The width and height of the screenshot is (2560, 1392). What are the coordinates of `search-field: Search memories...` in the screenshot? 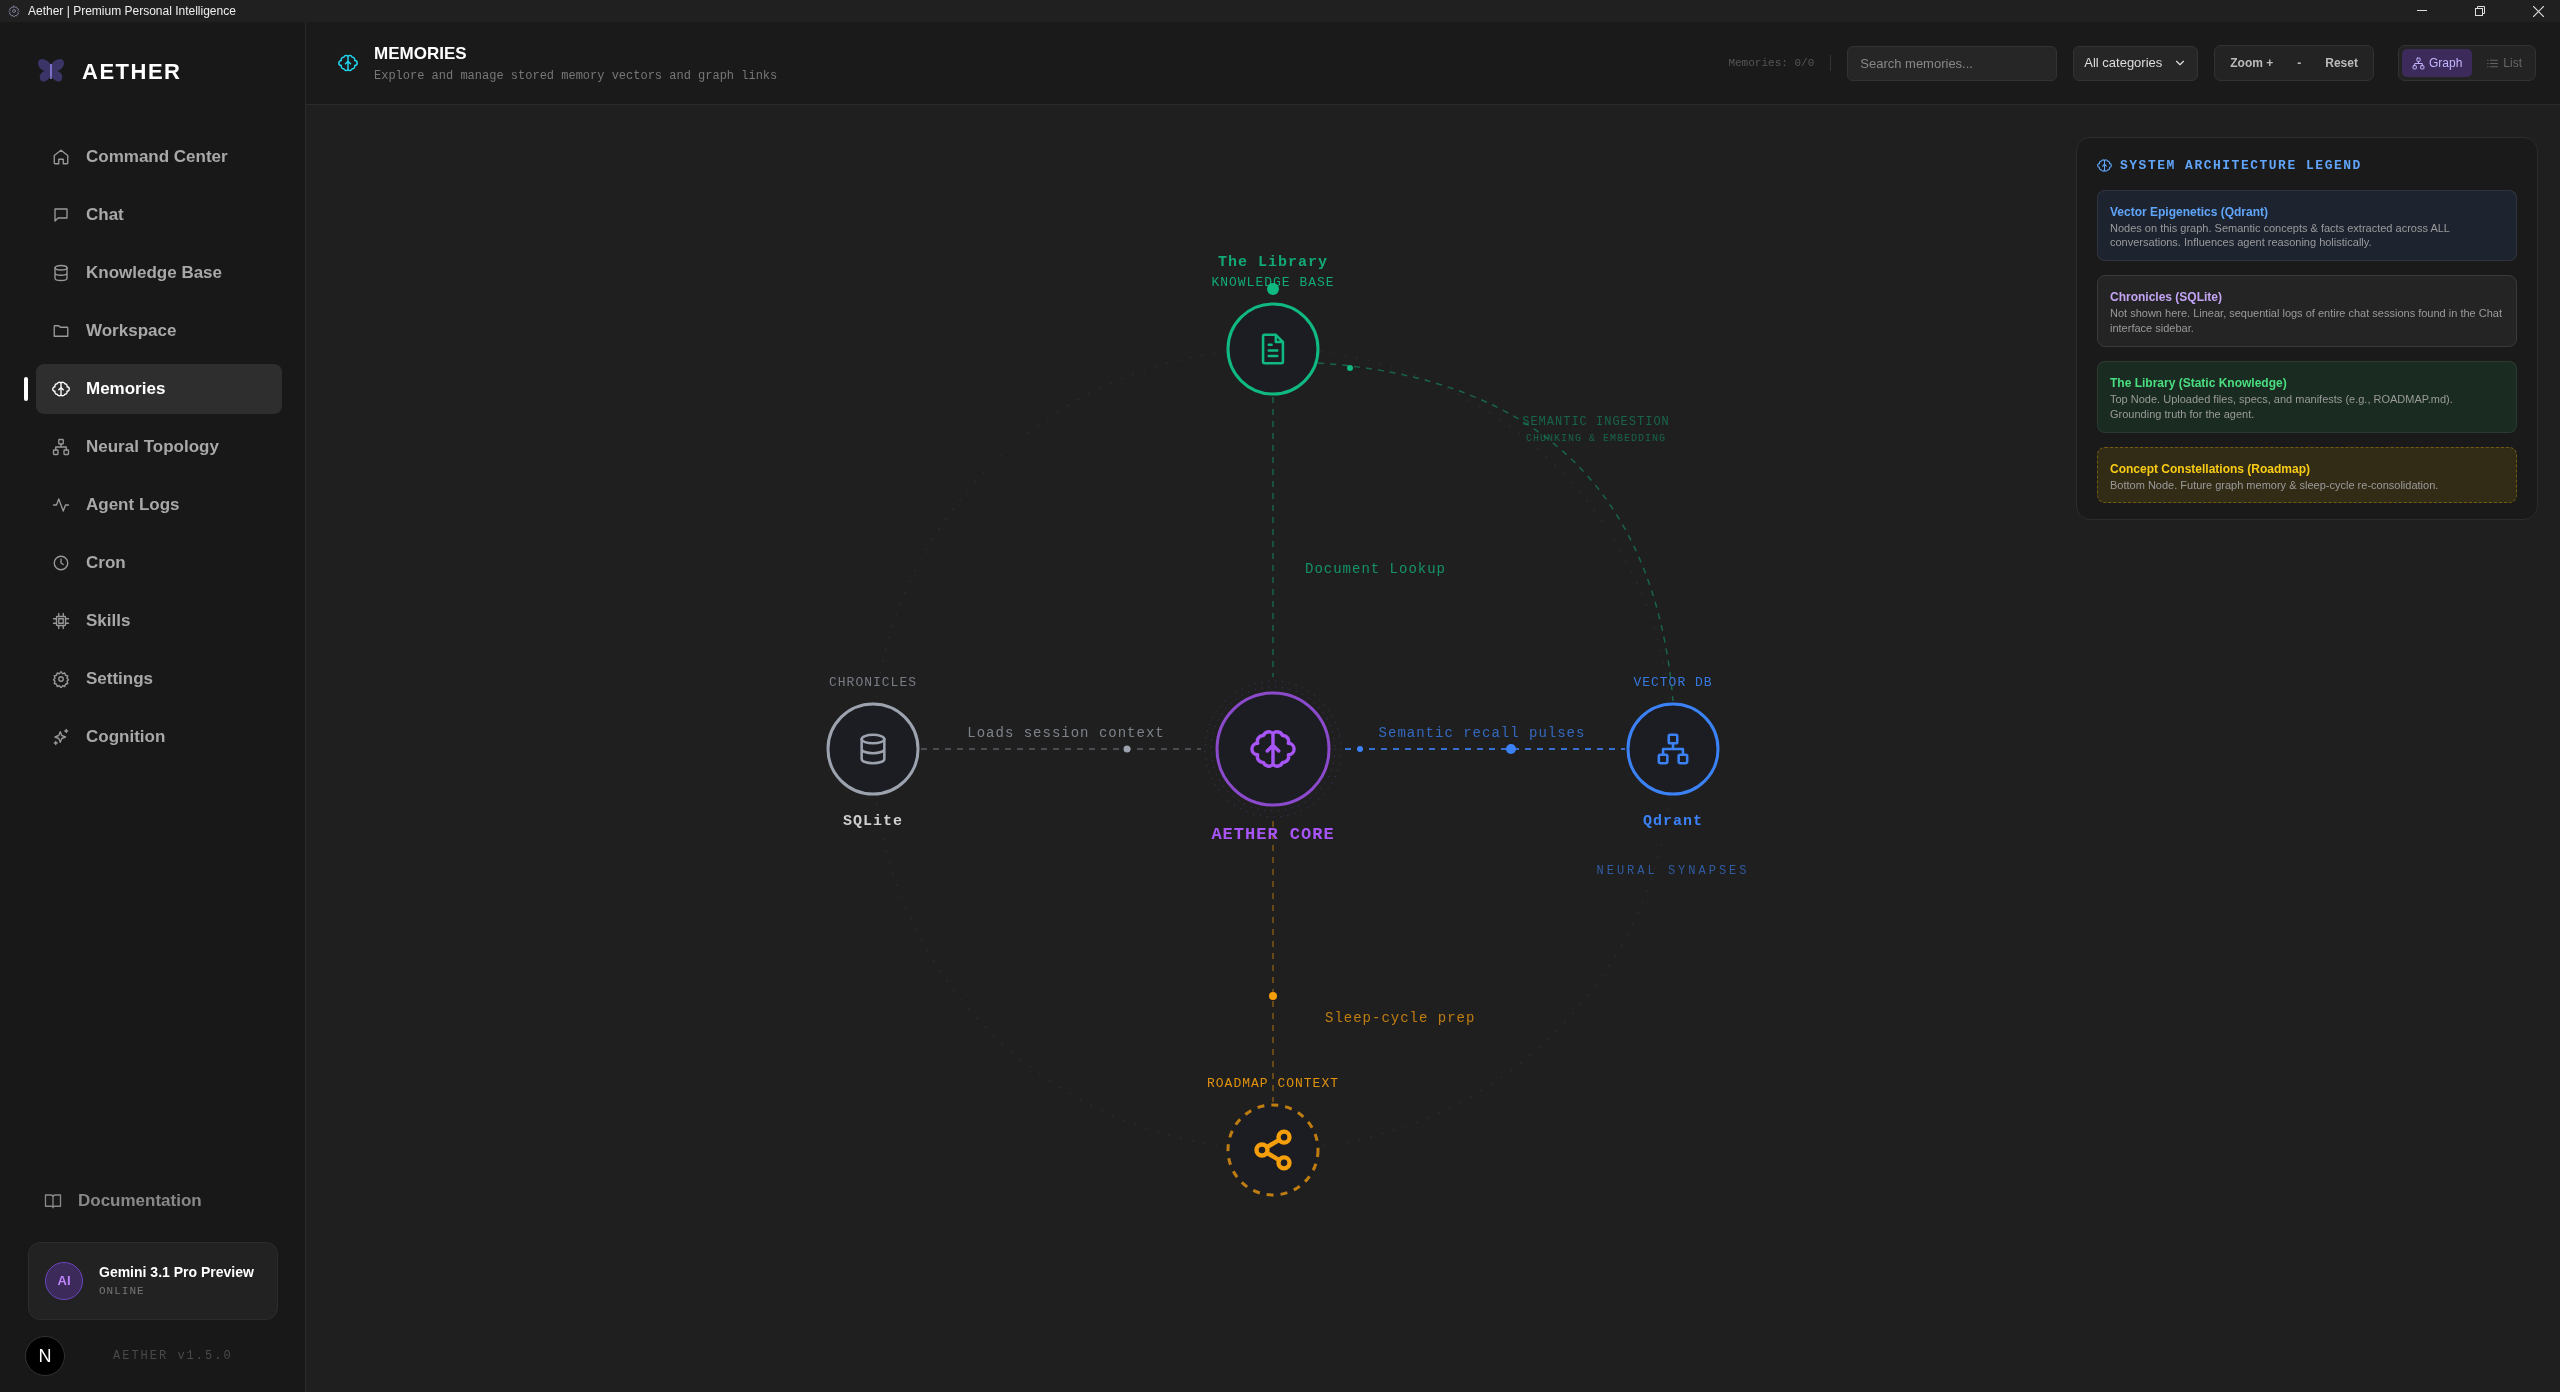 It's located at (1952, 63).